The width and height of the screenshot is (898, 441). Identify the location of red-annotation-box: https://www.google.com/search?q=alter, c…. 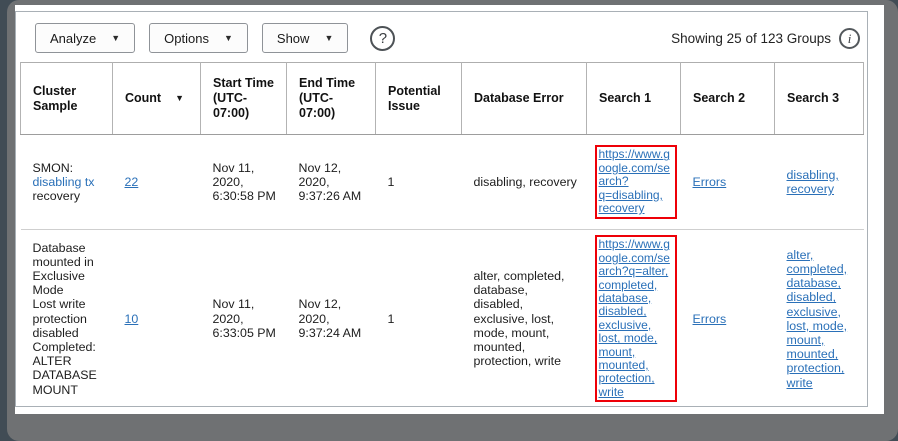
(635, 319).